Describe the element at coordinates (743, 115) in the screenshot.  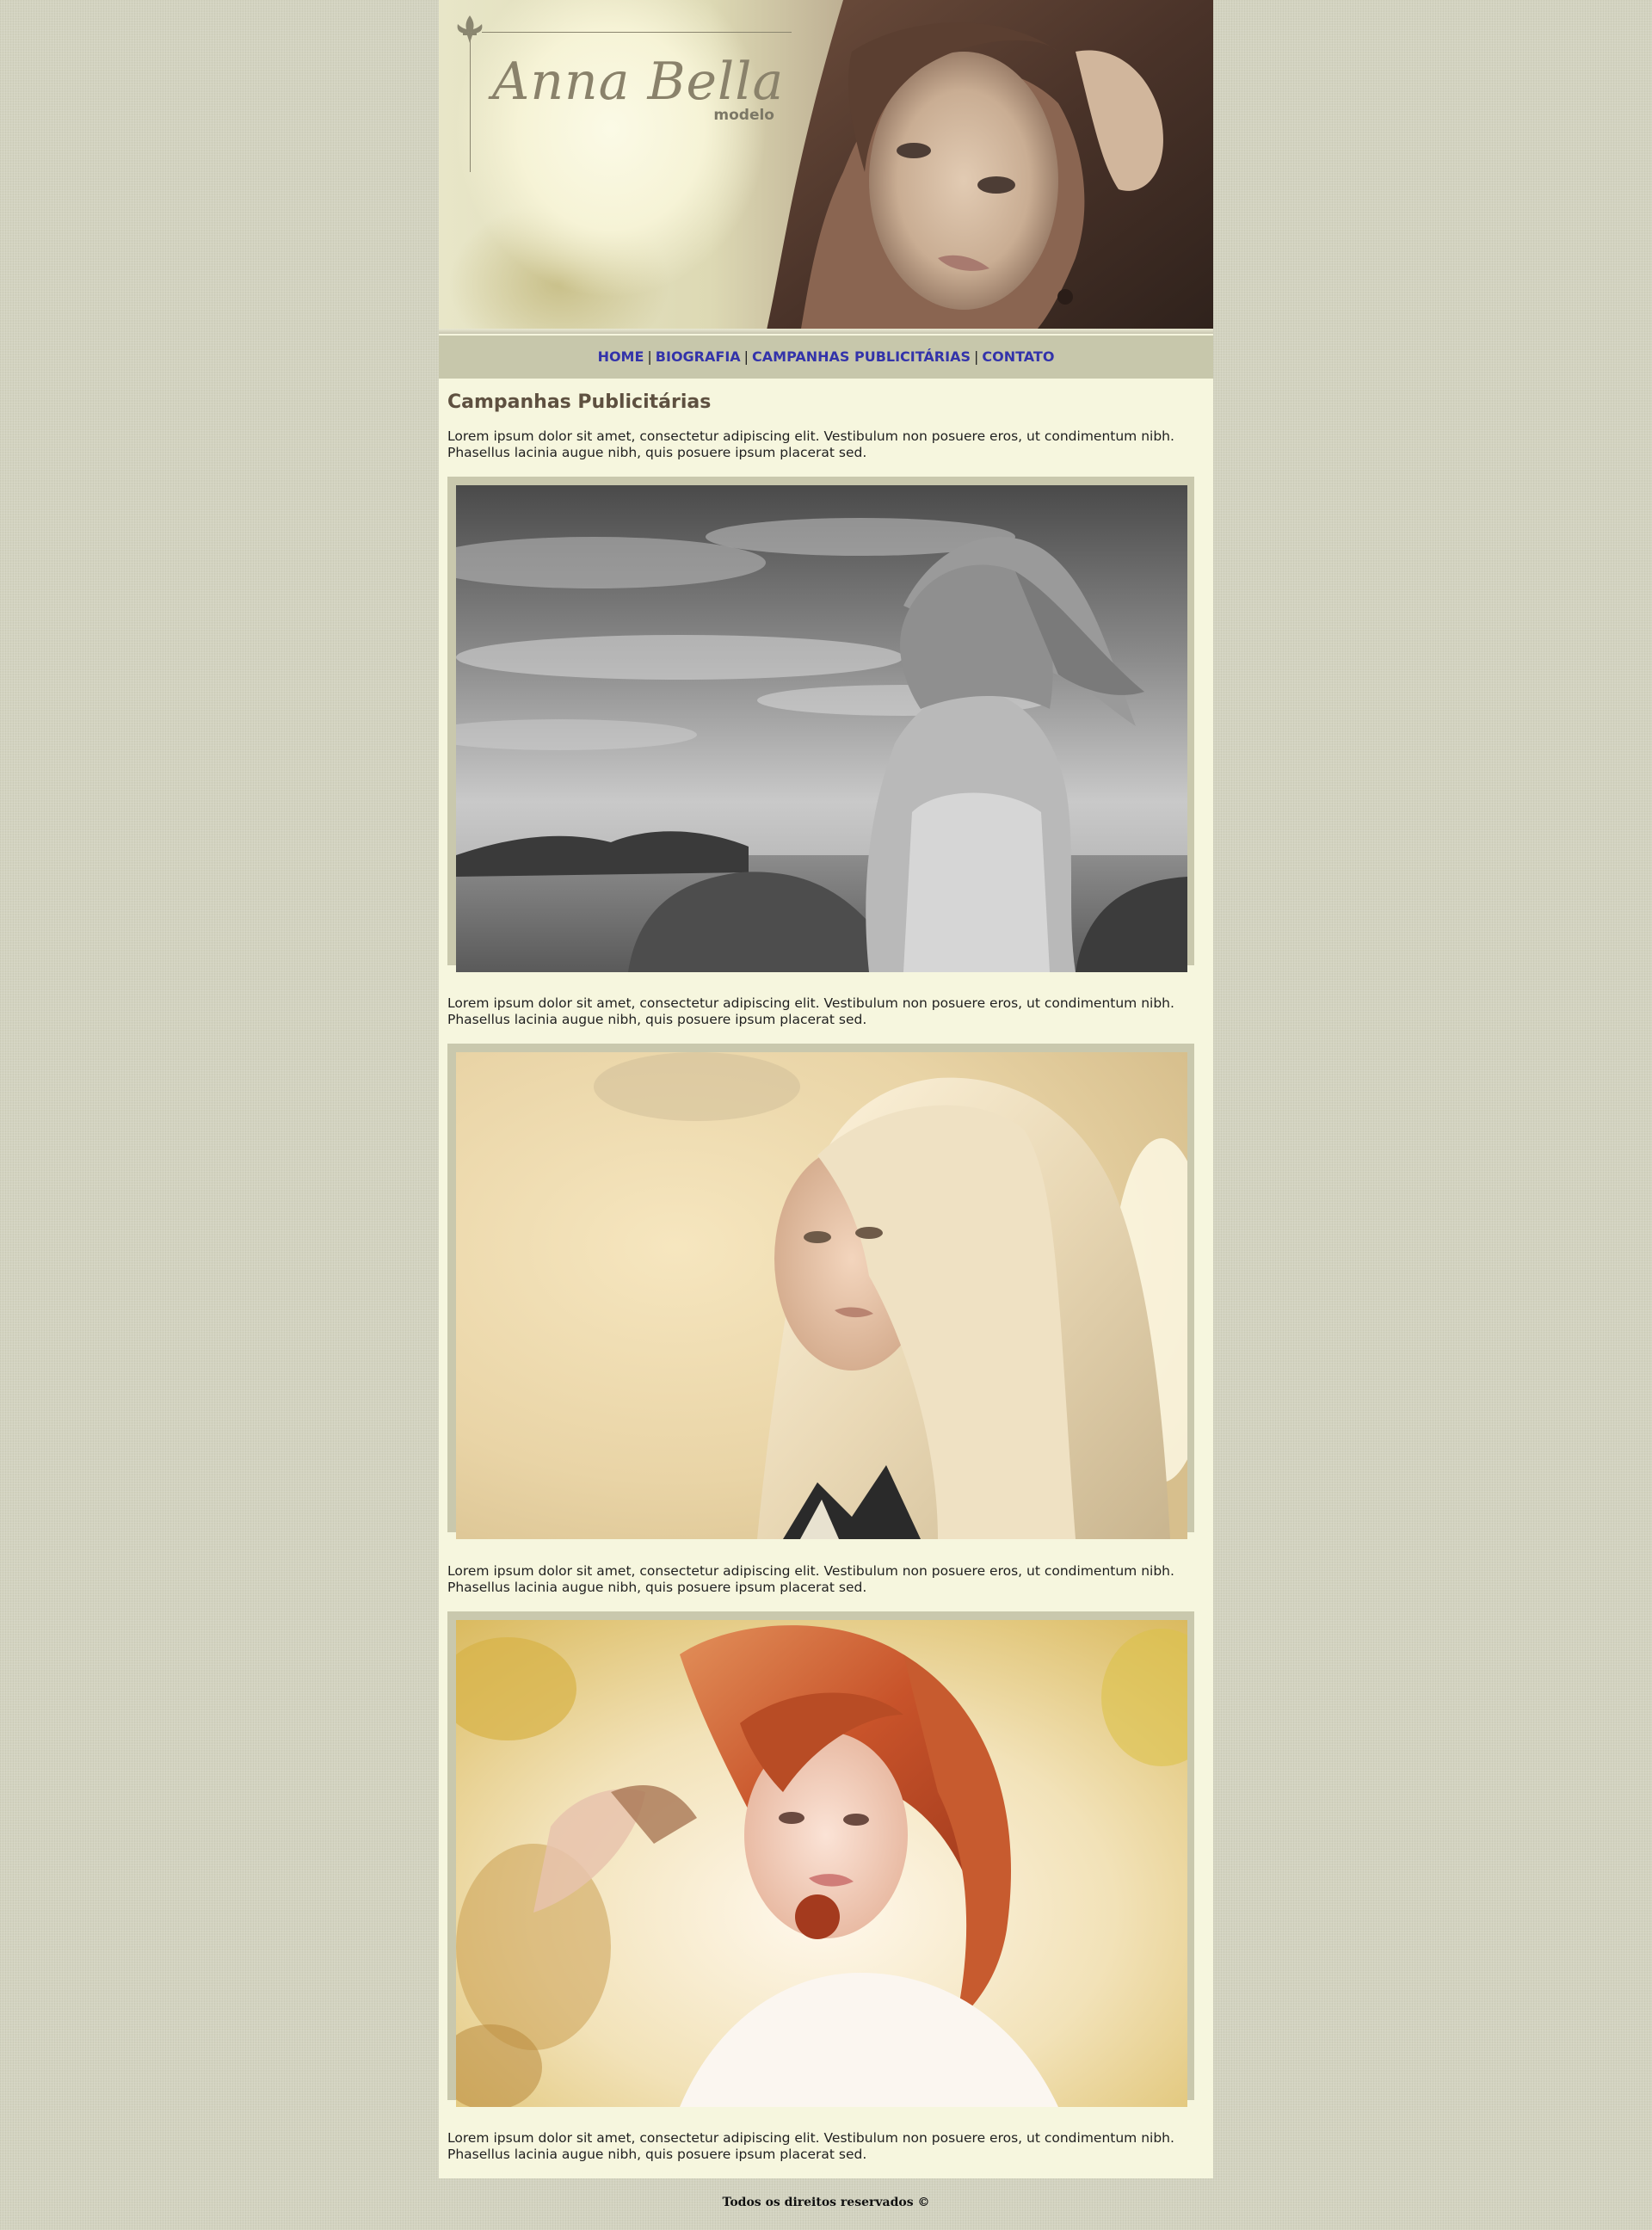
I see `logo-subtitle: modelo` at that location.